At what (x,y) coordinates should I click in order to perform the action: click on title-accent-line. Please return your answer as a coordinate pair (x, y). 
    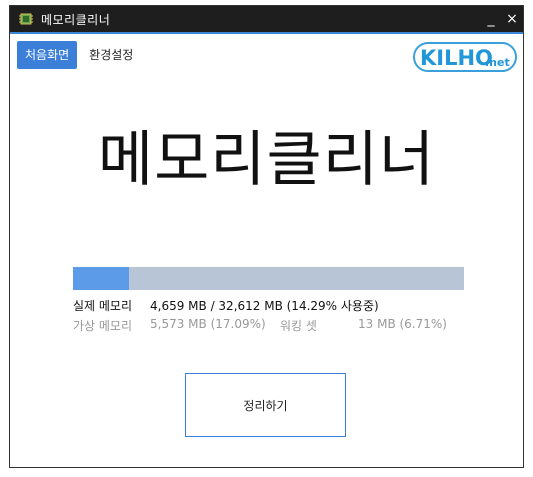
    Looking at the image, I should click on (266, 33).